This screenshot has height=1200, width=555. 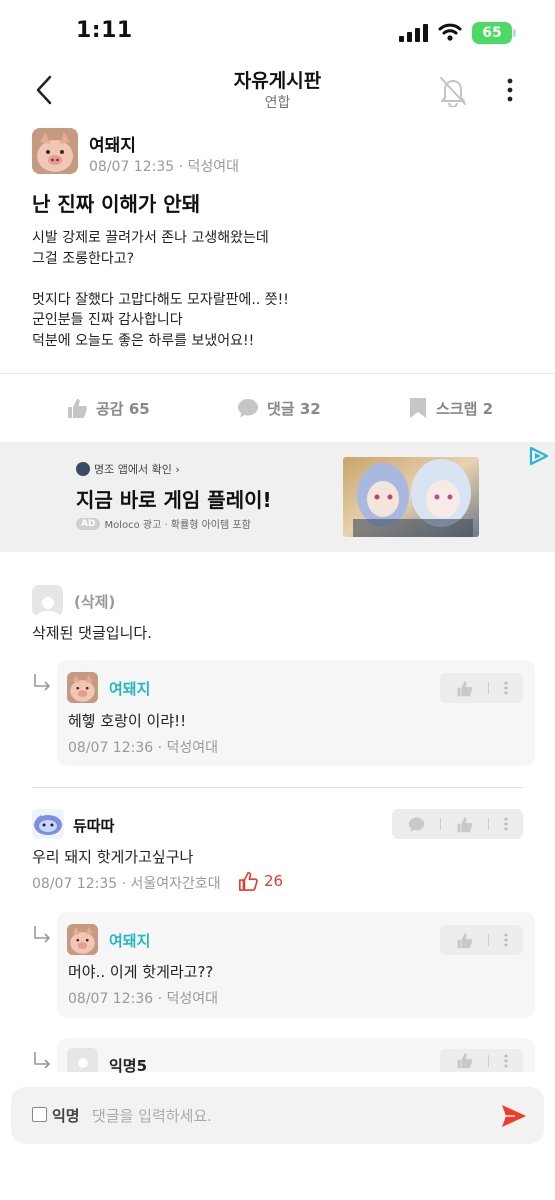 I want to click on battery-indicator: 65, so click(x=492, y=33).